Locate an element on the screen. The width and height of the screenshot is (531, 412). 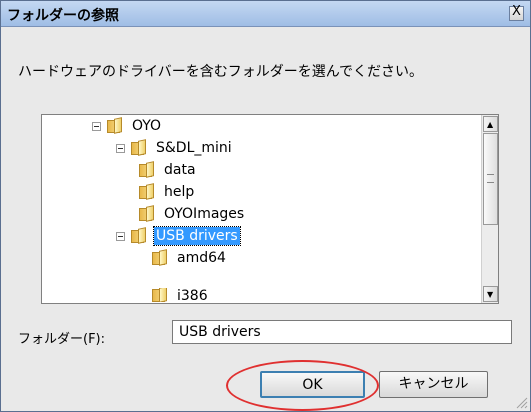
instruction-text: ハードウェアのドライバーを含むフォルダーを選んでください。 is located at coordinates (221, 72).